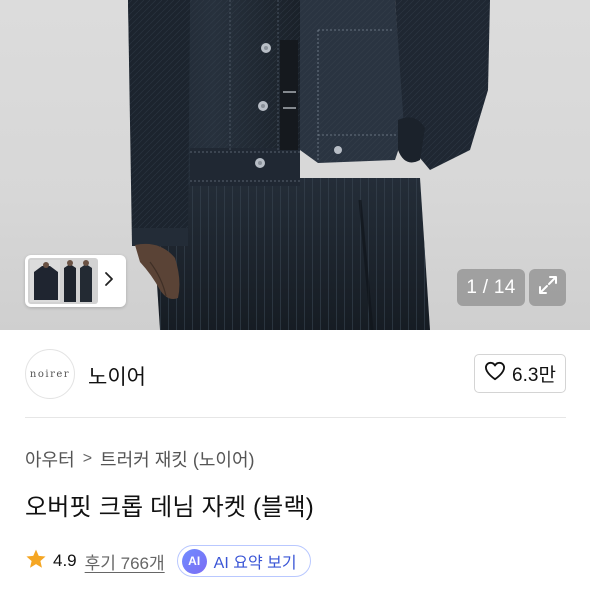 Image resolution: width=590 pixels, height=590 pixels. What do you see at coordinates (125, 561) in the screenshot?
I see `review-count-link: 후기 766개` at bounding box center [125, 561].